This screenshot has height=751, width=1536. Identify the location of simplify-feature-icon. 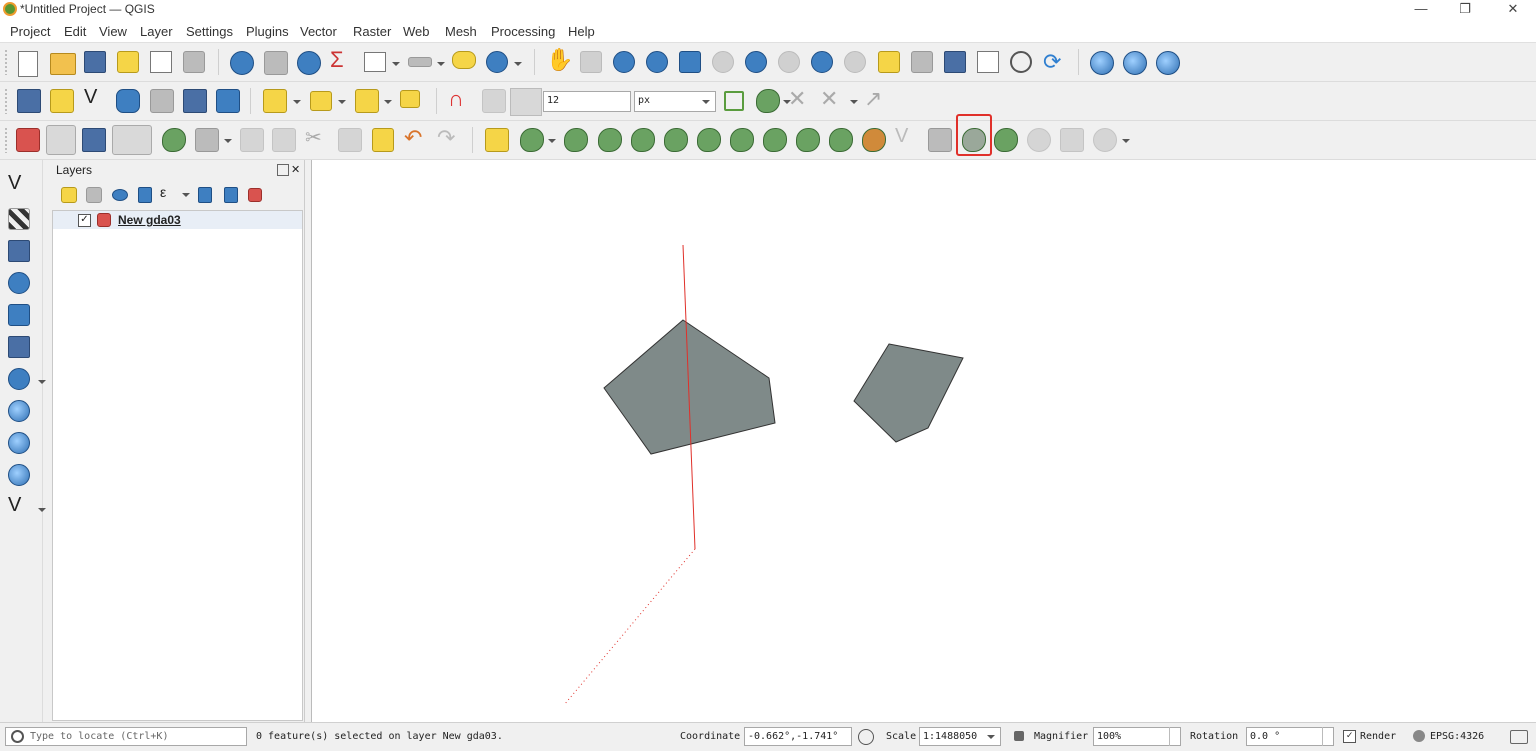
(610, 140).